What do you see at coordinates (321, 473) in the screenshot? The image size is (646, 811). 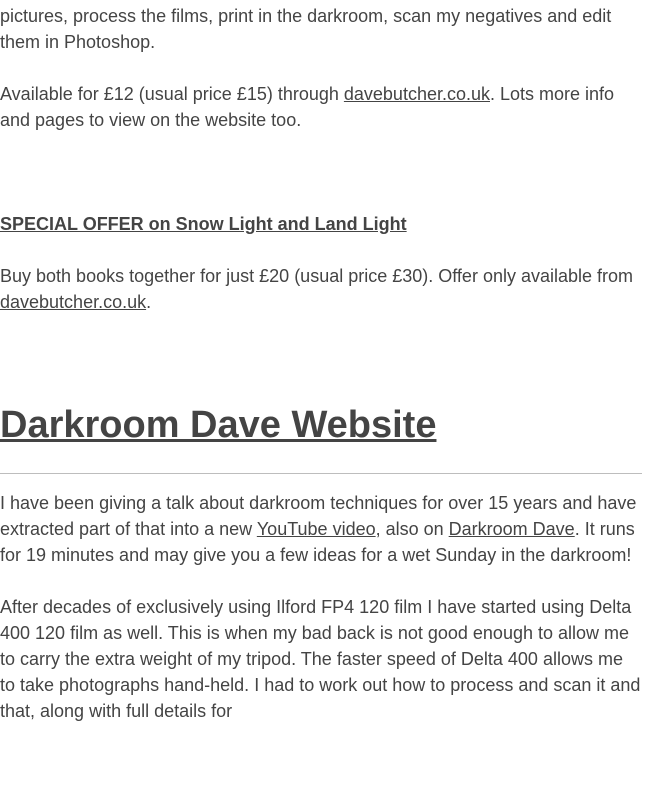 I see `section-divider` at bounding box center [321, 473].